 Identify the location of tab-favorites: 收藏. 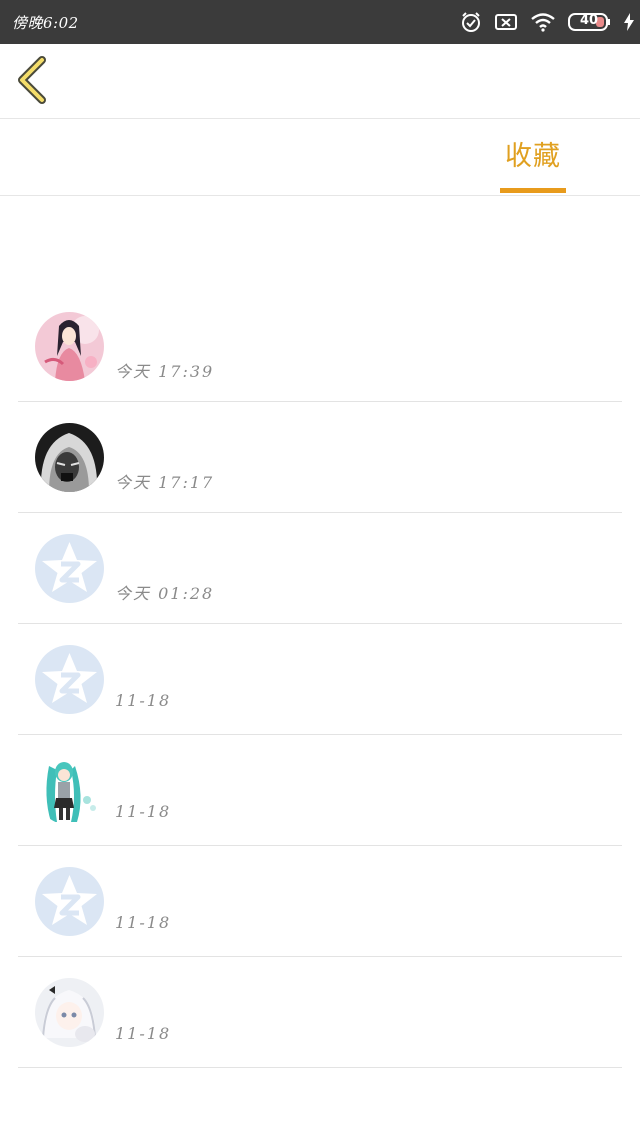
(533, 165).